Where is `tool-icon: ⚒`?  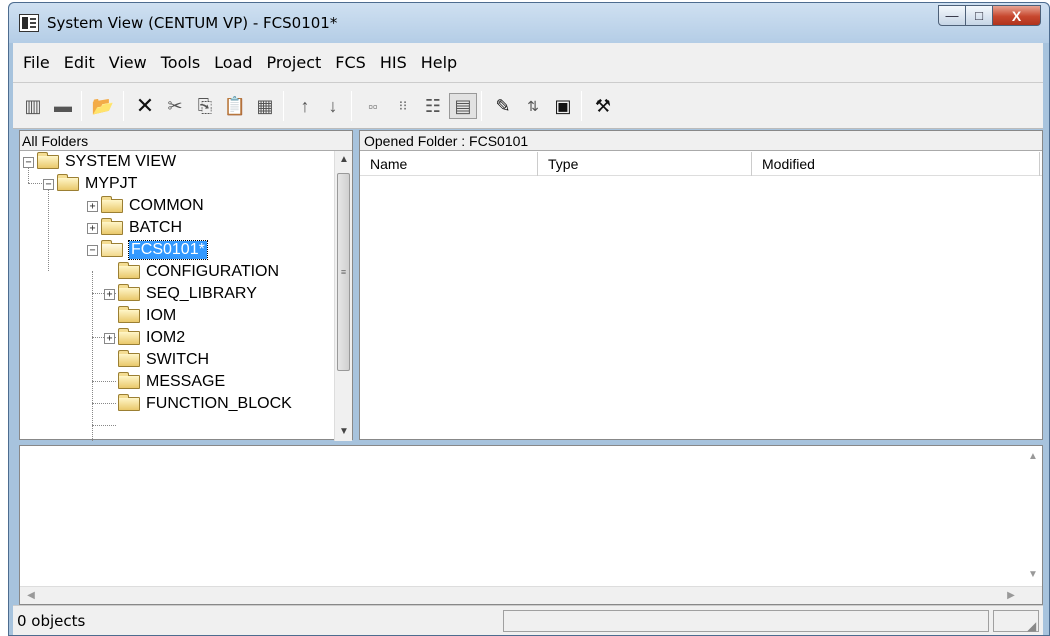
tool-icon: ⚒ is located at coordinates (603, 106).